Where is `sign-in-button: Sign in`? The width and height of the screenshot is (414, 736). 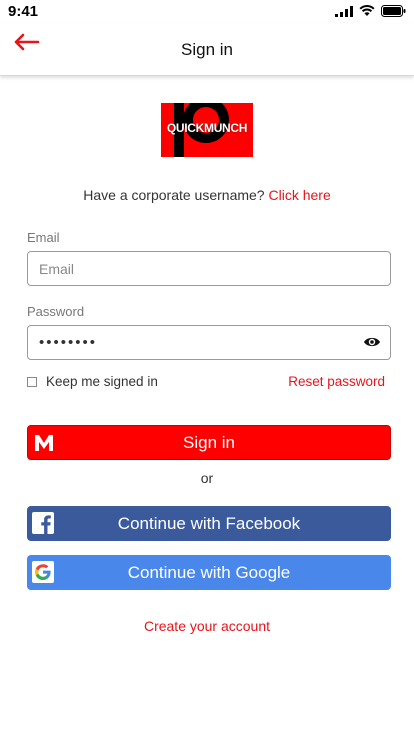 sign-in-button: Sign in is located at coordinates (209, 442).